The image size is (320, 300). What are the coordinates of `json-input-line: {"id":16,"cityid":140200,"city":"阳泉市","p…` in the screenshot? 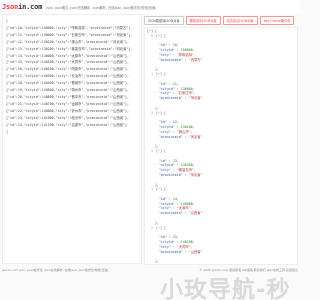 It's located at (67, 69).